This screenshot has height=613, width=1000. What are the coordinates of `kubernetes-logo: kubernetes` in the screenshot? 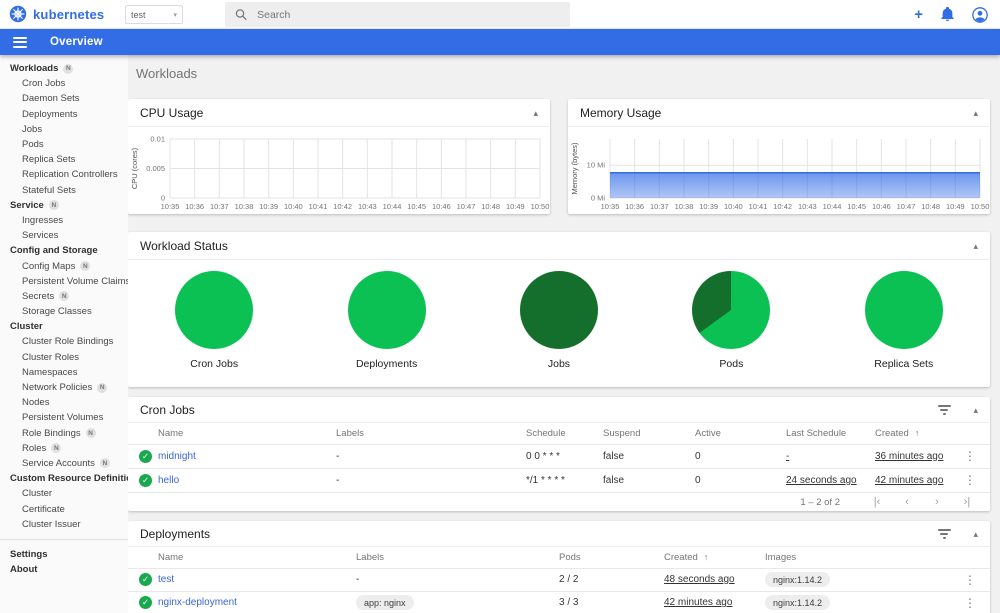 It's located at (56, 14).